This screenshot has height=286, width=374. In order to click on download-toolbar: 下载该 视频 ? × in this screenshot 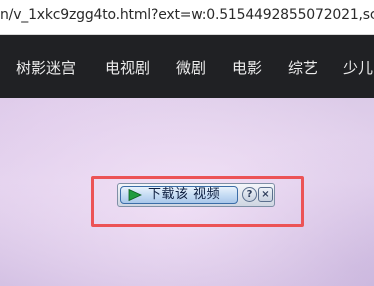, I will do `click(196, 195)`.